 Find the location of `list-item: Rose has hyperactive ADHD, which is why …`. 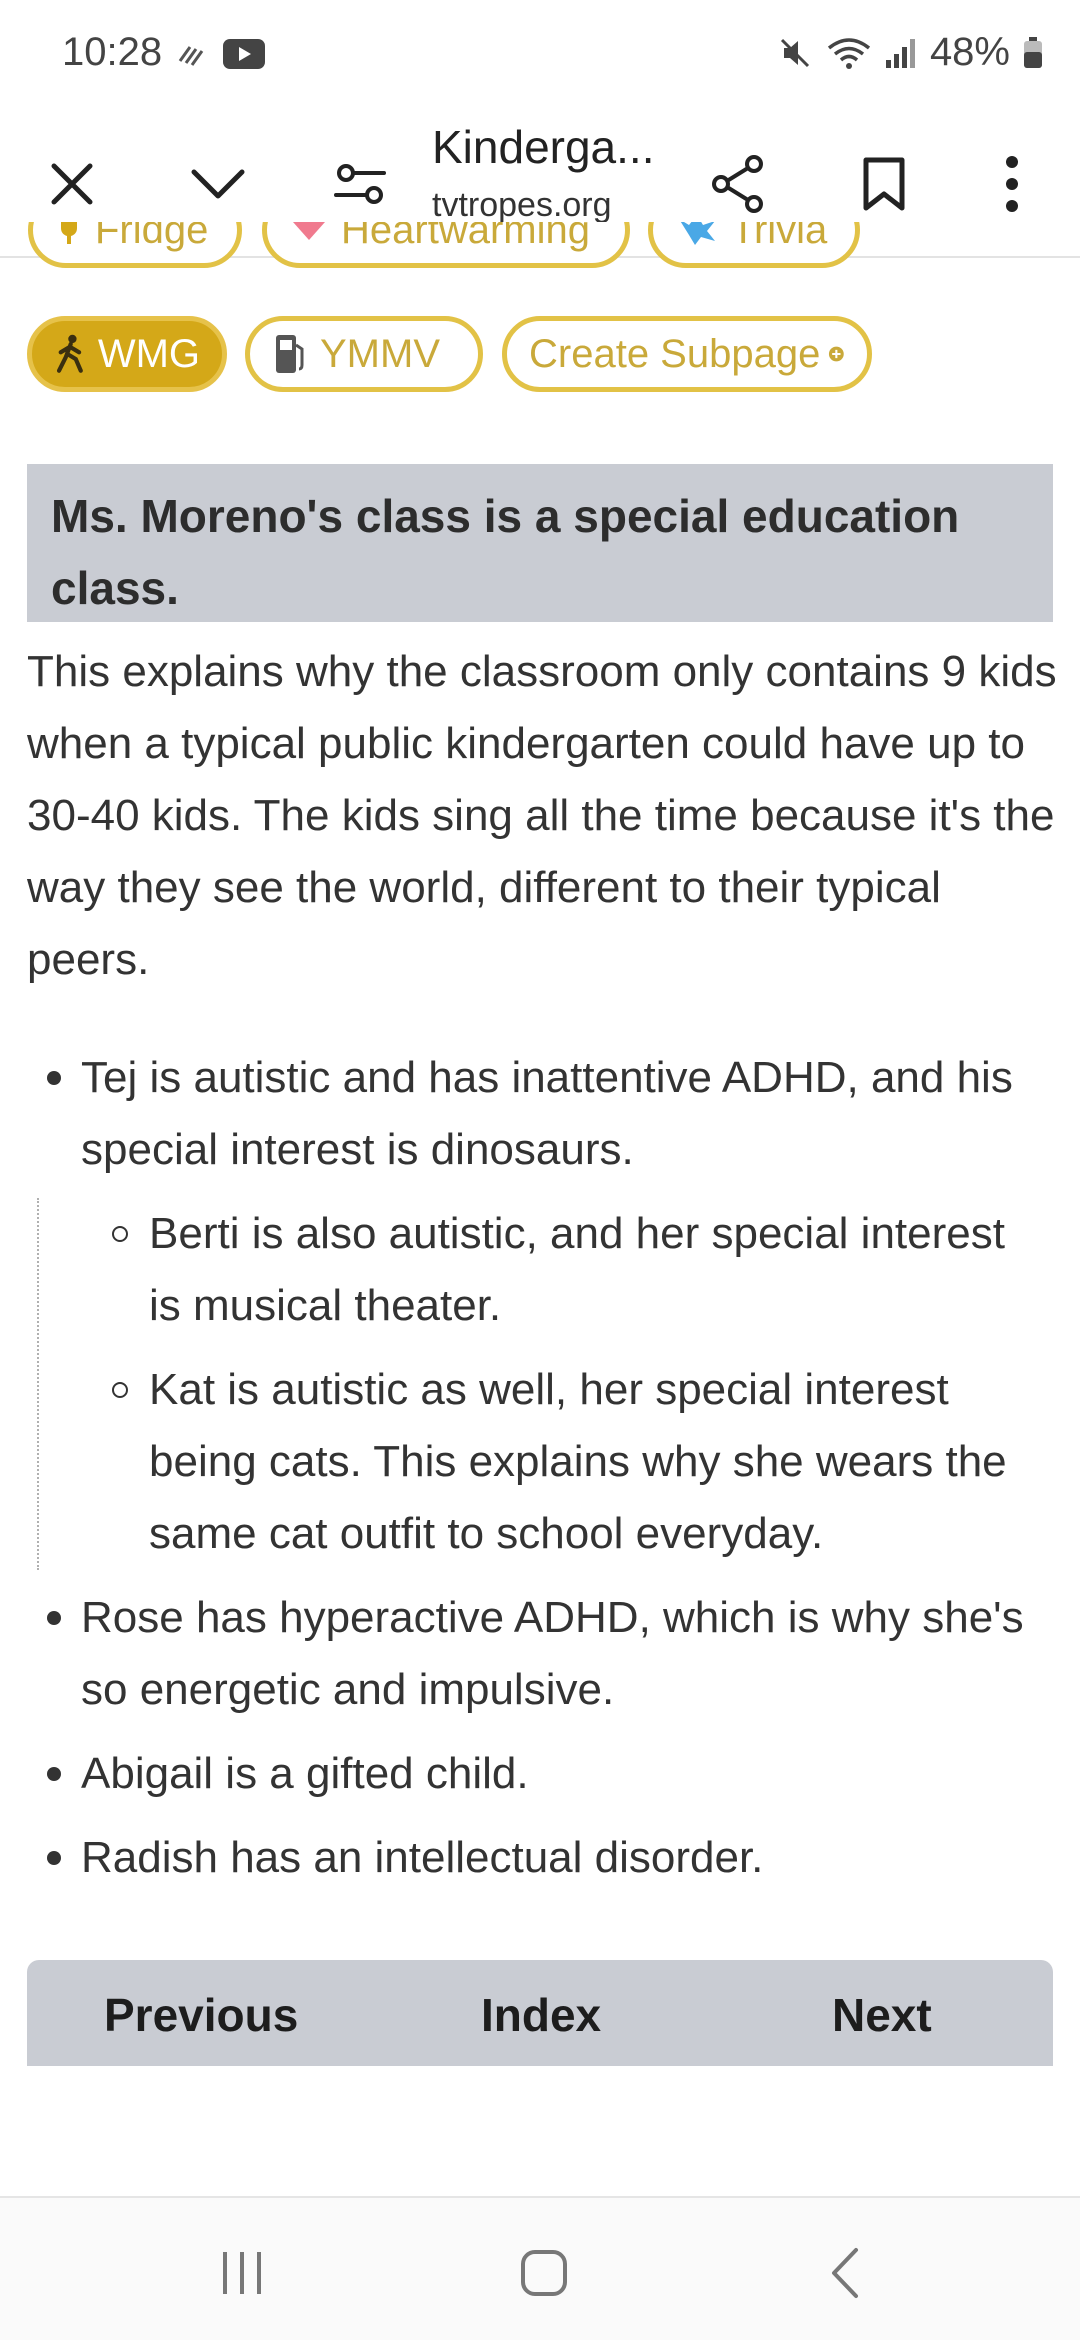

list-item: Rose has hyperactive ADHD, which is why … is located at coordinates (552, 1653).